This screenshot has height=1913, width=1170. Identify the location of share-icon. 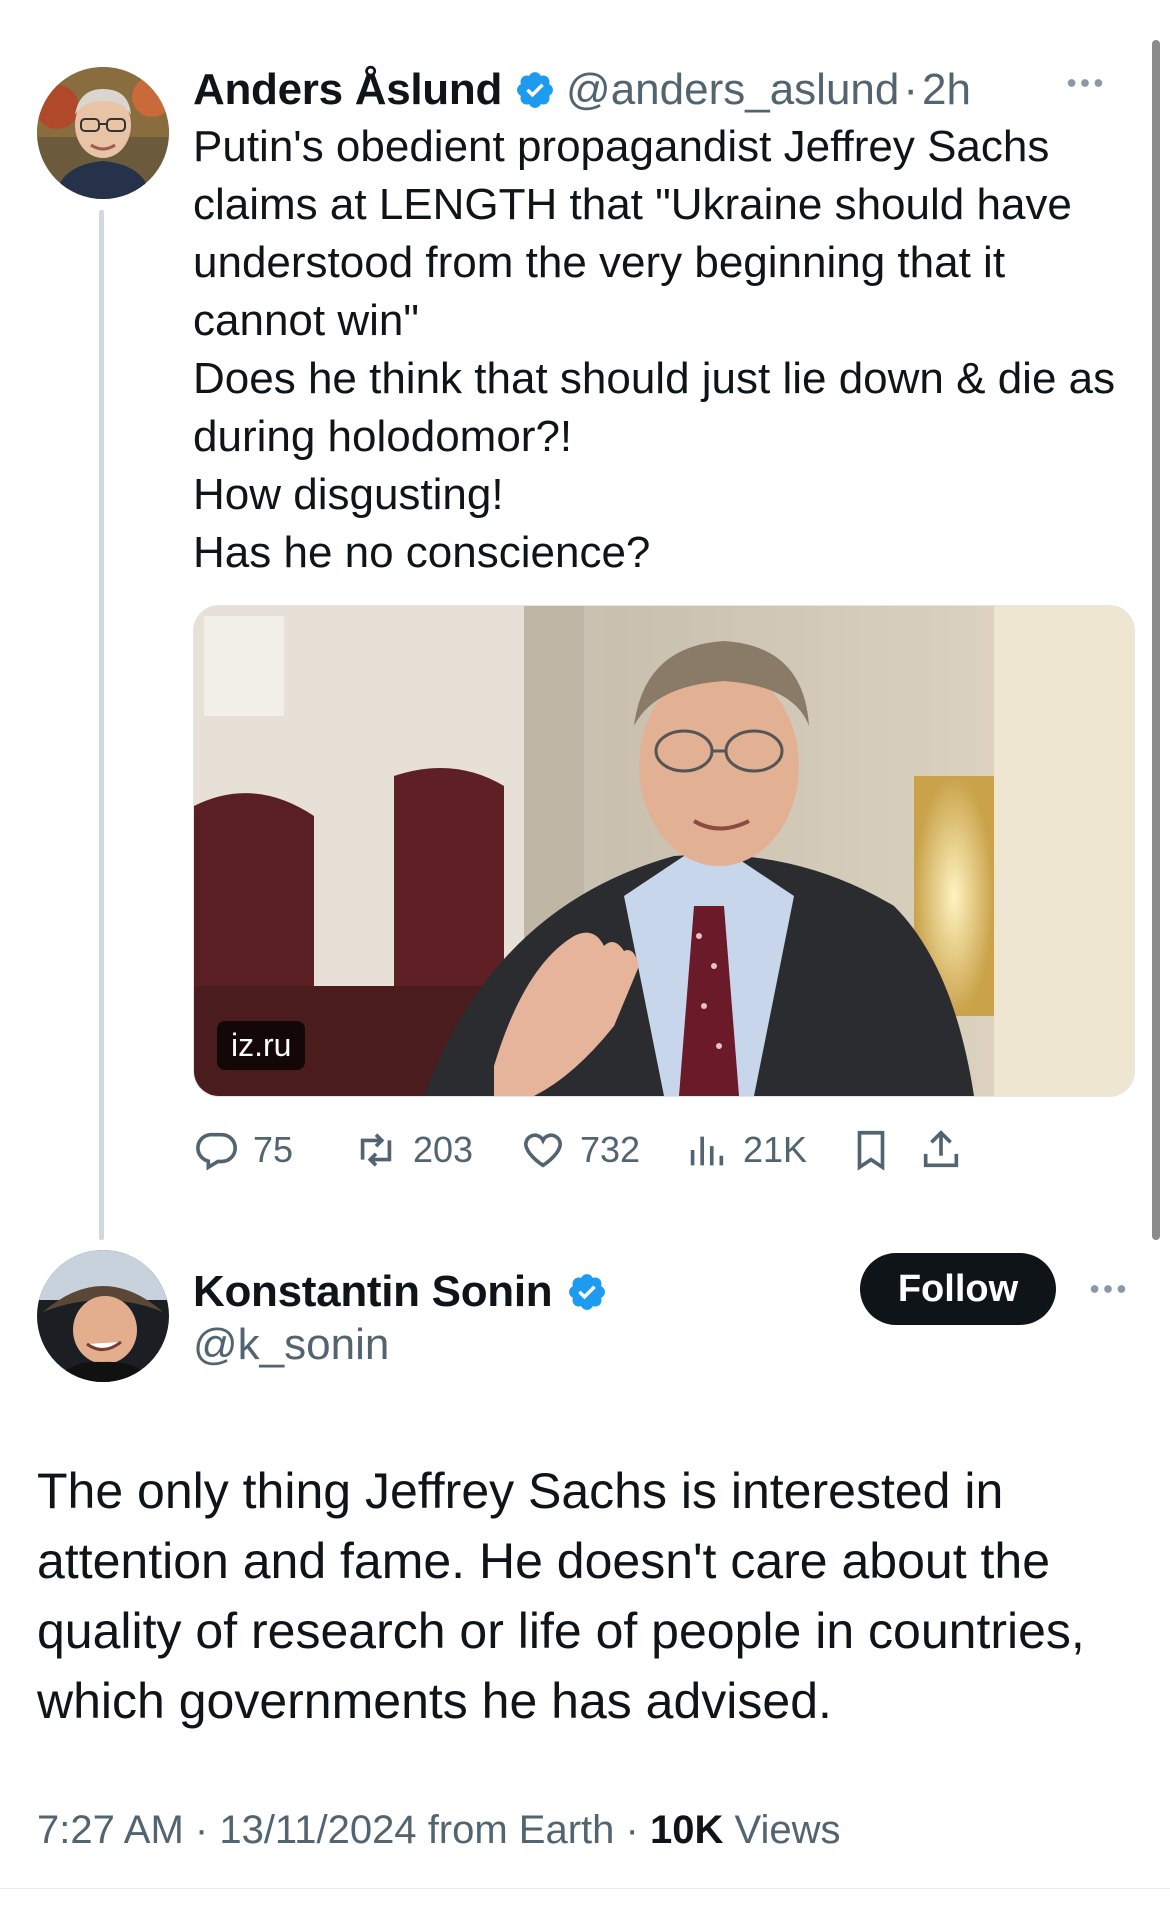
(941, 1149).